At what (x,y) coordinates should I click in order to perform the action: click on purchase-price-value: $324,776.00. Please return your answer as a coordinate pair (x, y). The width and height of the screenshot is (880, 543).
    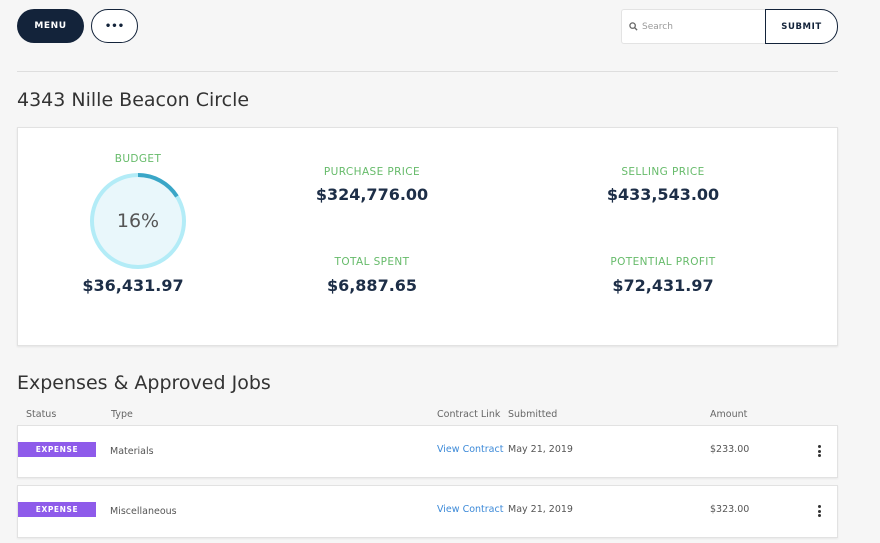
    Looking at the image, I should click on (372, 194).